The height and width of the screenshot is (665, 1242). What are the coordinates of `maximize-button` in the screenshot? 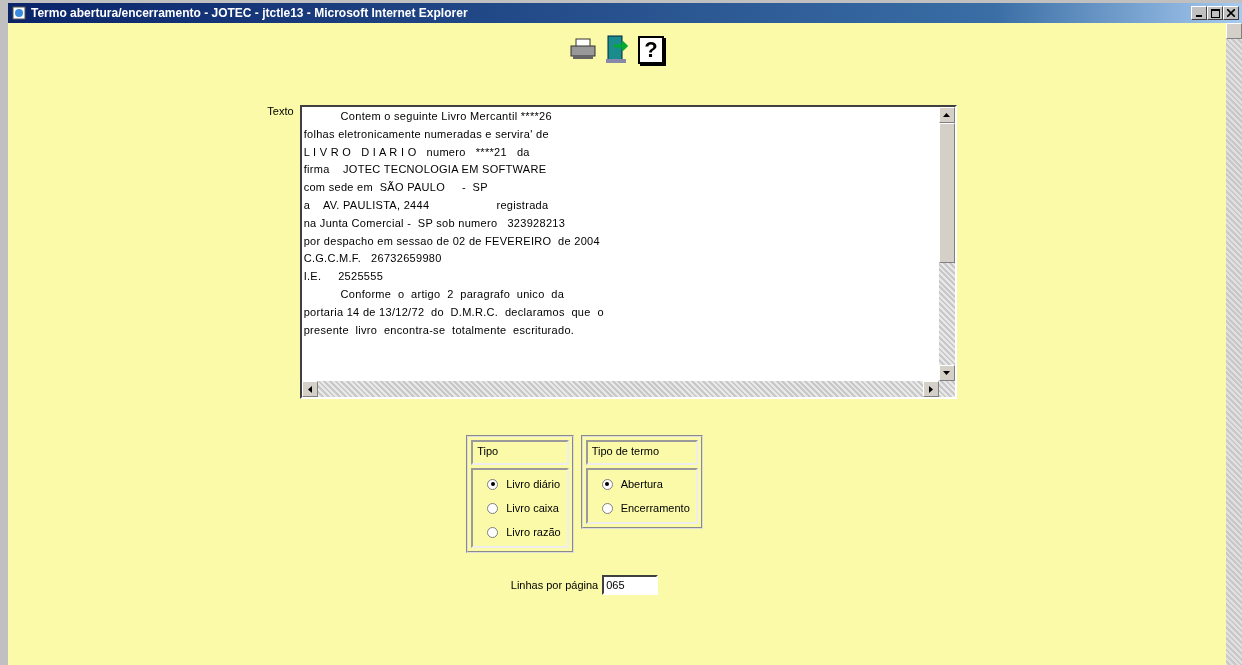 It's located at (1215, 13).